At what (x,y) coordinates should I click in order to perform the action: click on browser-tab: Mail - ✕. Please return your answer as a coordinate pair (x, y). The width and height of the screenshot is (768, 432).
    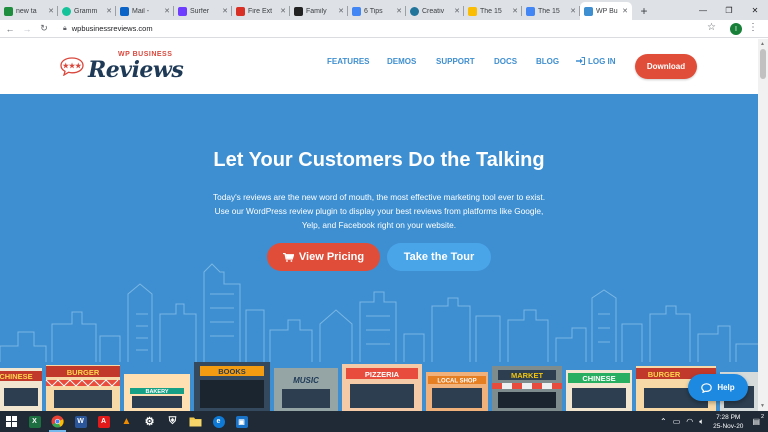
    Looking at the image, I should click on (145, 11).